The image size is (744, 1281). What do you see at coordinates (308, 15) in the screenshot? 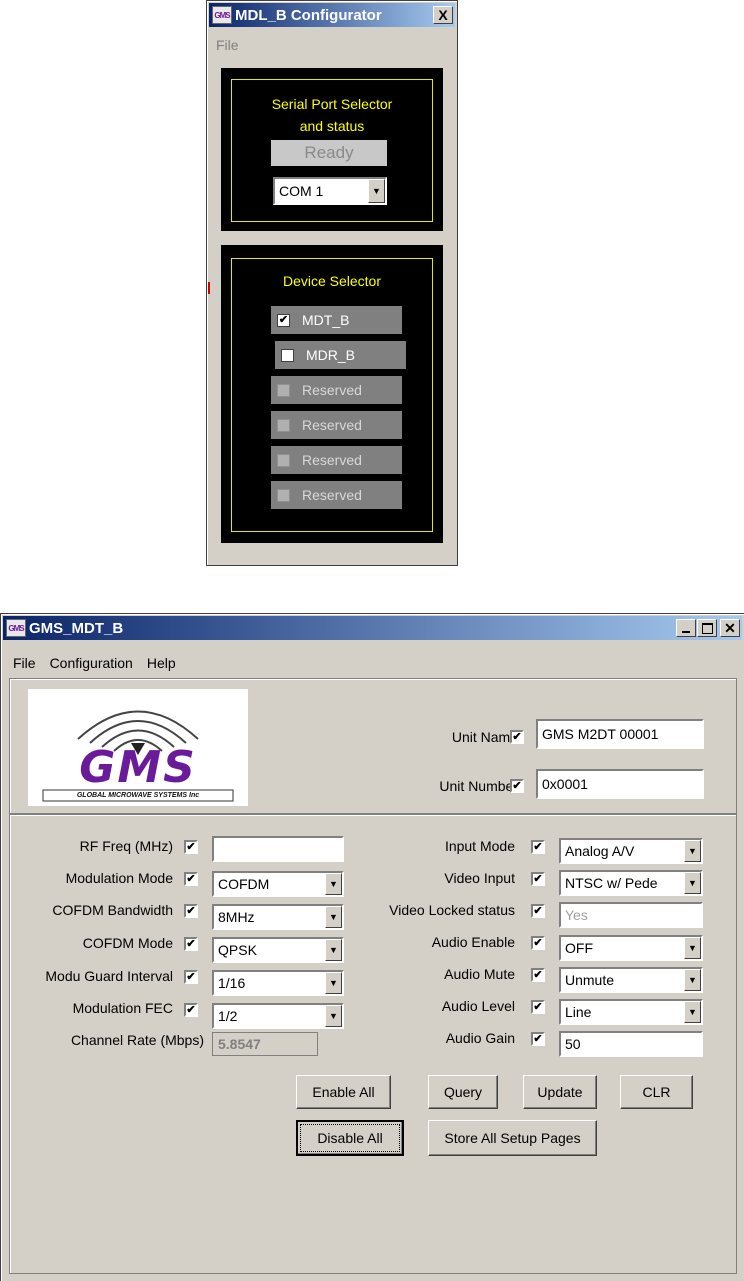
I see `configurator-title: MDL_B Configurator` at bounding box center [308, 15].